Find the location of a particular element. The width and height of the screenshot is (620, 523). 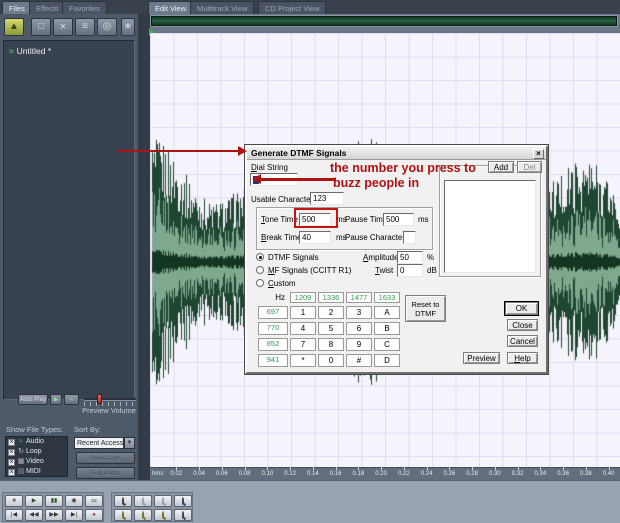

ruler-tick: 0.30 is located at coordinates (495, 473).